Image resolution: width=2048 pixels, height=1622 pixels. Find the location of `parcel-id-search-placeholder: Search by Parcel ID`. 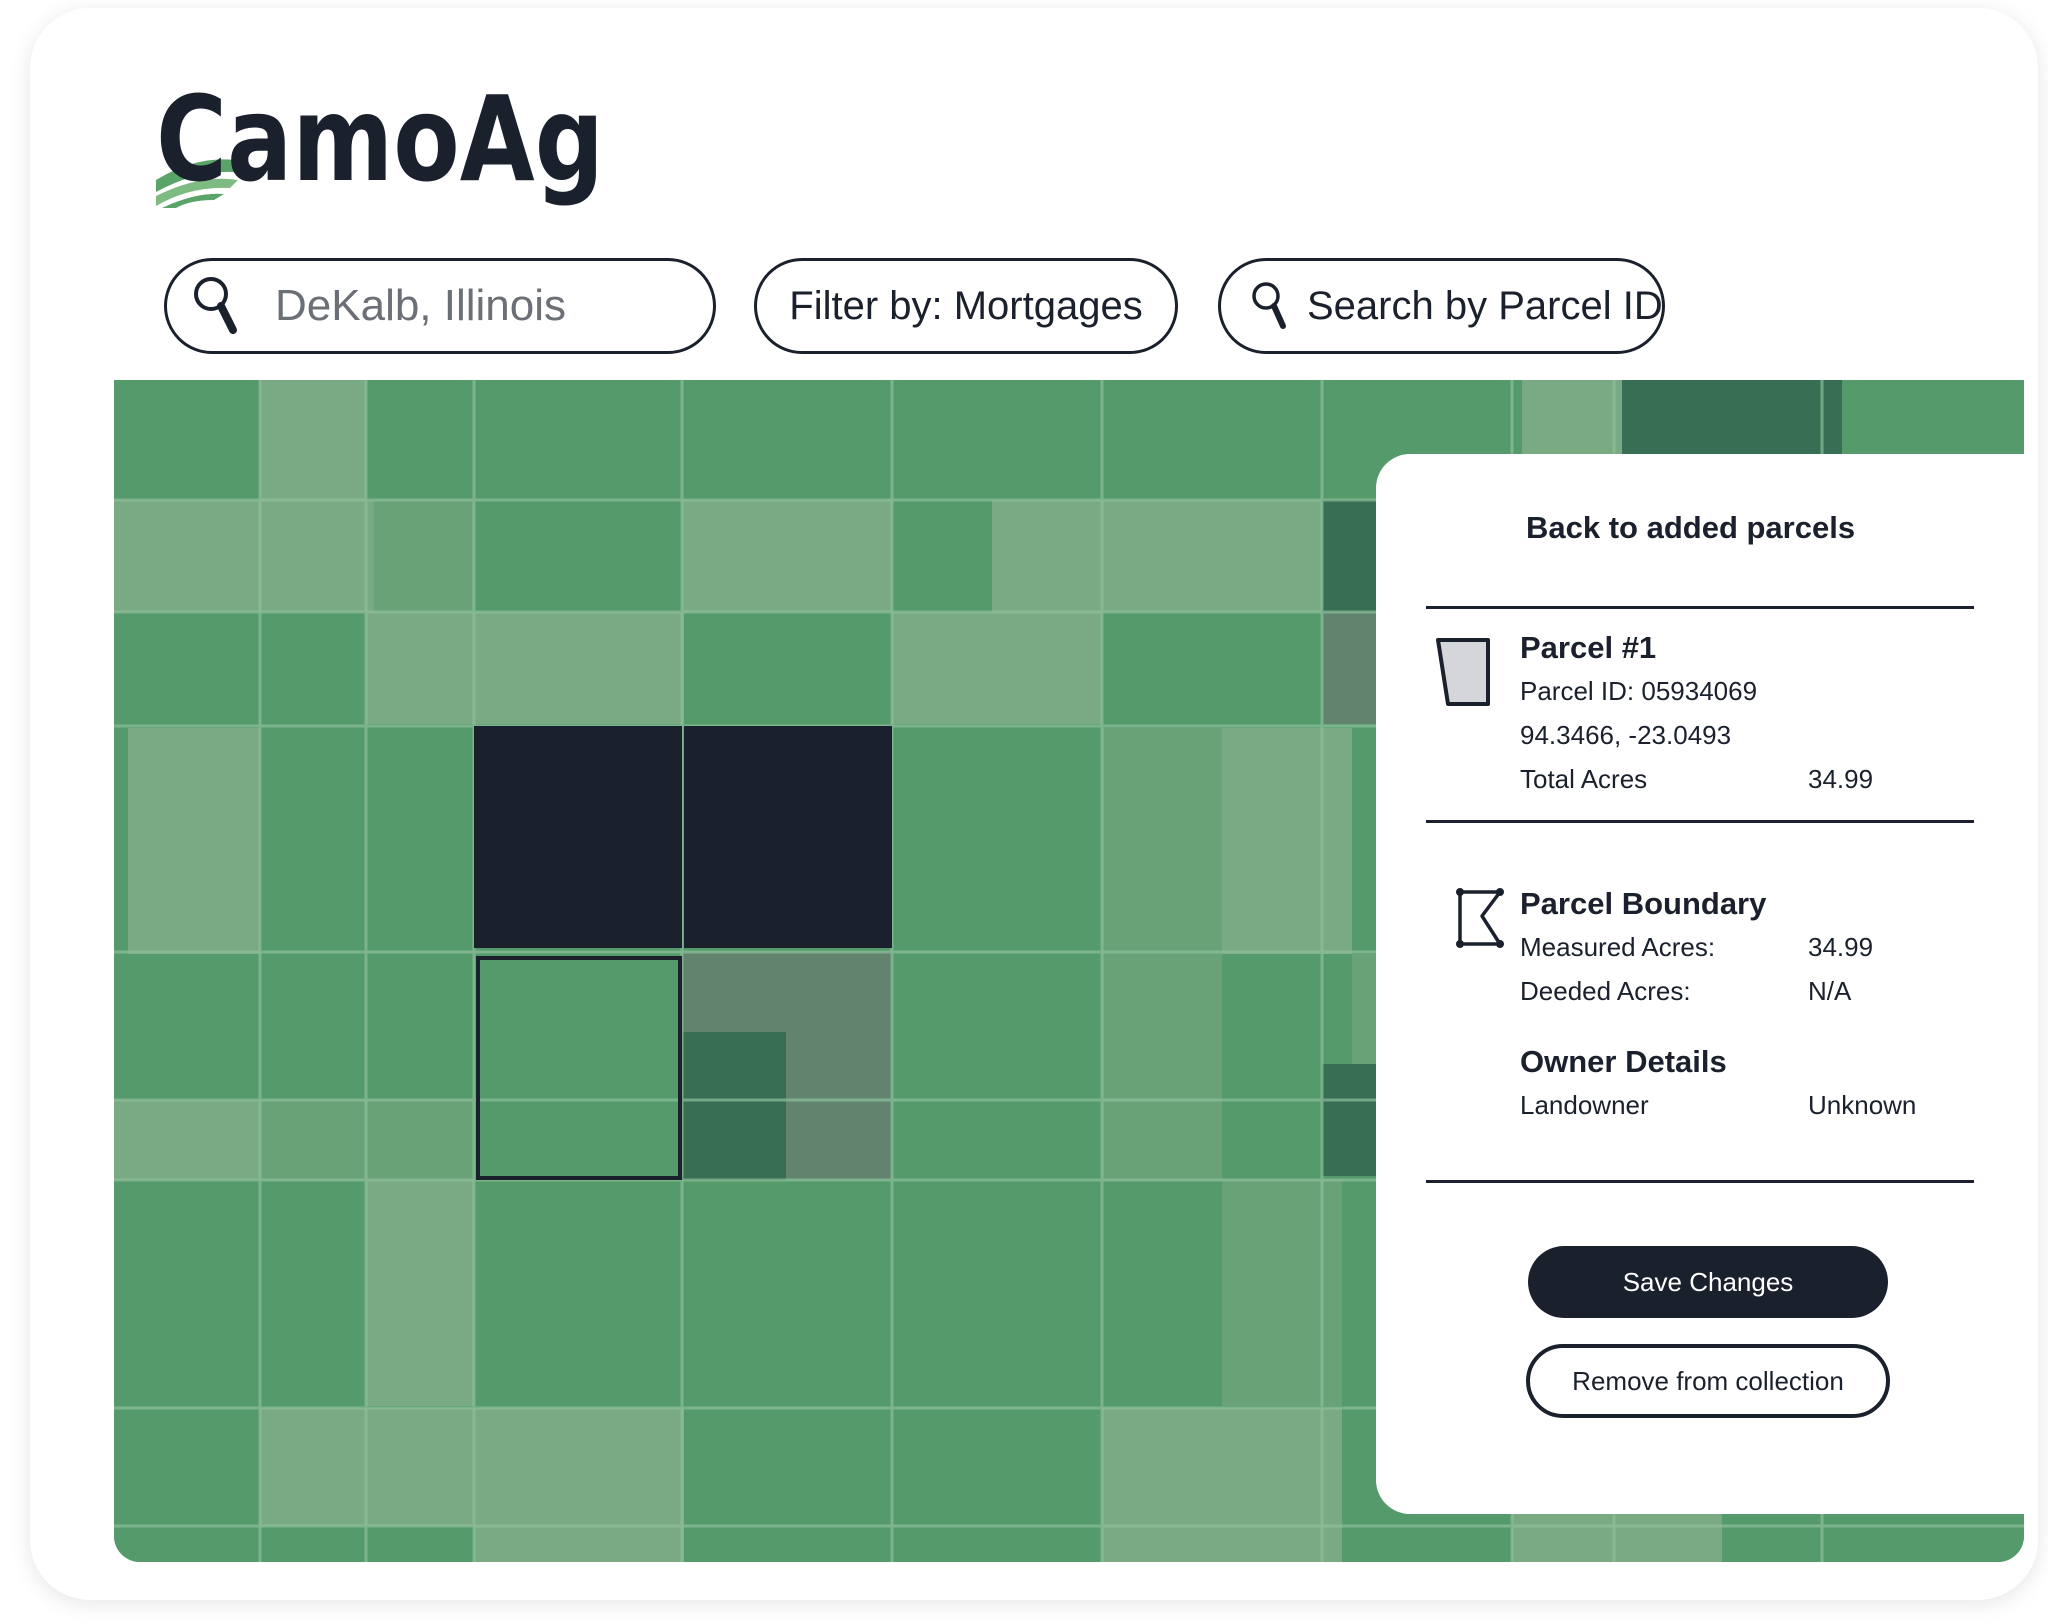

parcel-id-search-placeholder: Search by Parcel ID is located at coordinates (1485, 305).